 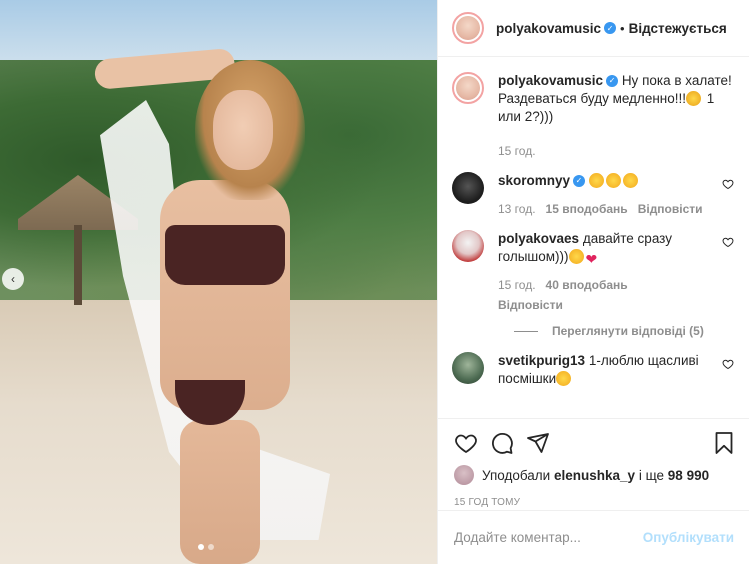 What do you see at coordinates (538, 443) in the screenshot?
I see `paper-plane-icon` at bounding box center [538, 443].